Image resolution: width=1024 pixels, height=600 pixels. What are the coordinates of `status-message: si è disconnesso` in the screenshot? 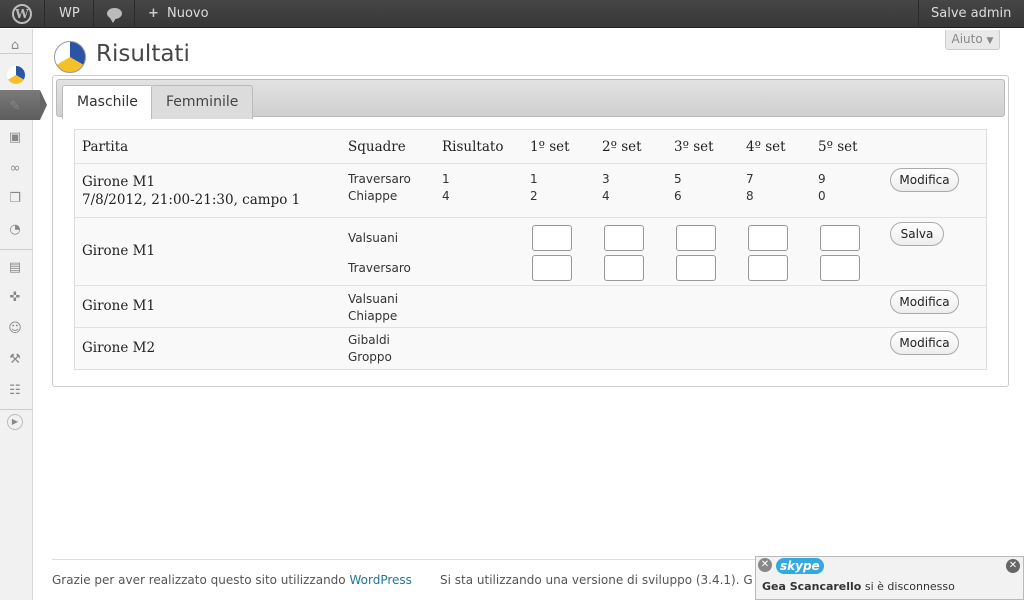 It's located at (909, 586).